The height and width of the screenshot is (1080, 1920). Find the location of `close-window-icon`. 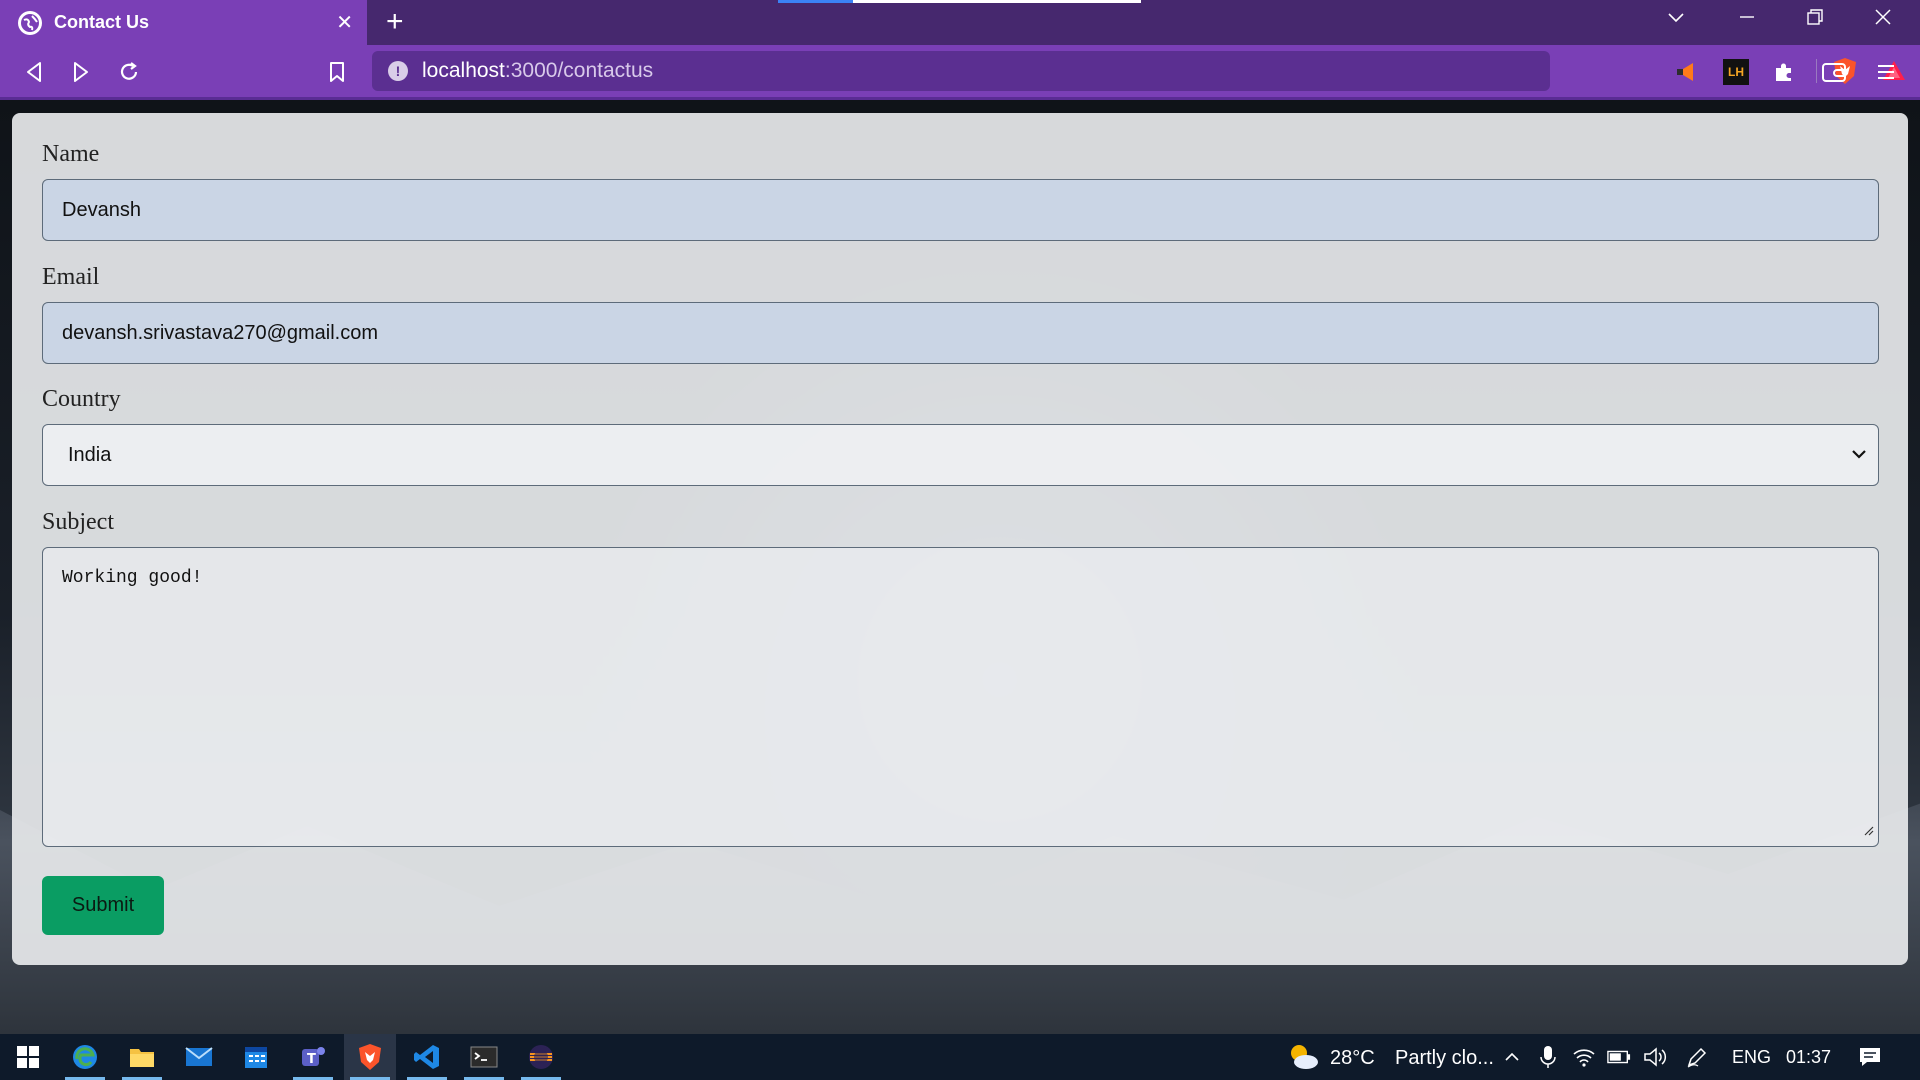

close-window-icon is located at coordinates (1883, 19).